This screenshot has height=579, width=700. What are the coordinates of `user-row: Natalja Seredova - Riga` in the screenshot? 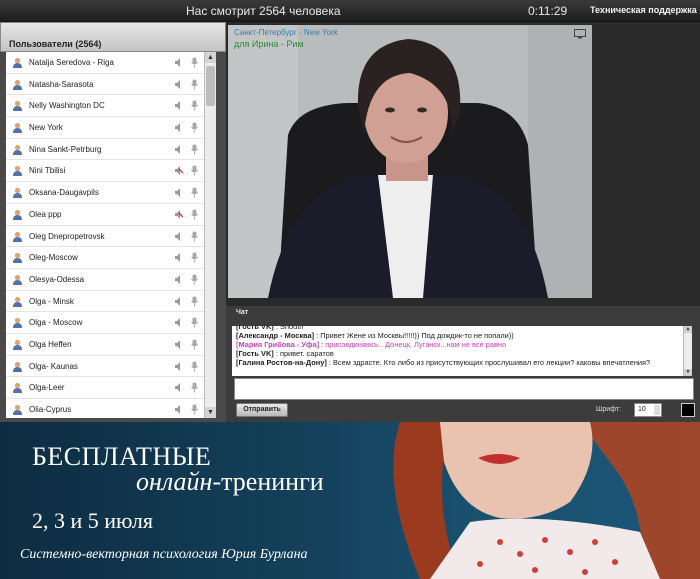 It's located at (105, 63).